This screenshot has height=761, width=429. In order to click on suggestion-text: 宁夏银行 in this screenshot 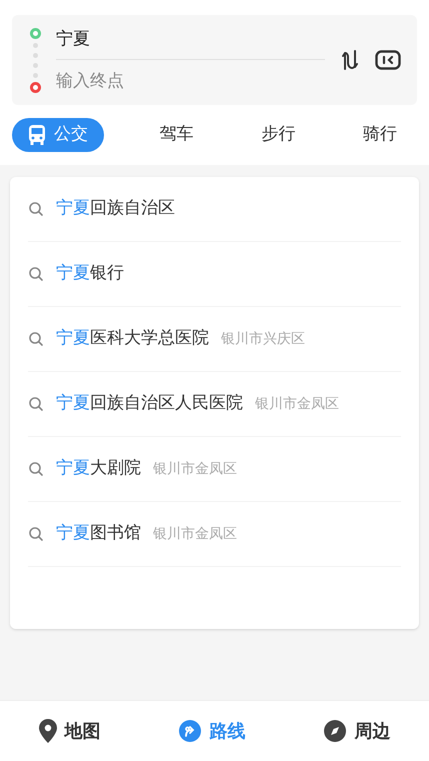, I will do `click(90, 274)`.